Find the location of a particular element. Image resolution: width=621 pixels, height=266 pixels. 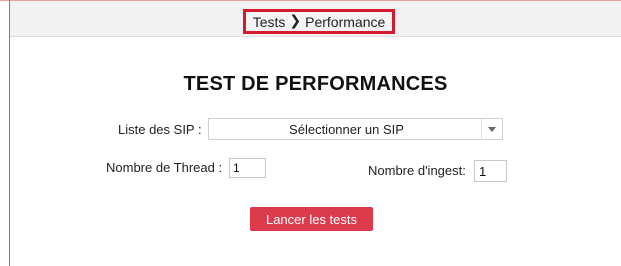

thread-count-label: Nombre de Thread : is located at coordinates (164, 167).